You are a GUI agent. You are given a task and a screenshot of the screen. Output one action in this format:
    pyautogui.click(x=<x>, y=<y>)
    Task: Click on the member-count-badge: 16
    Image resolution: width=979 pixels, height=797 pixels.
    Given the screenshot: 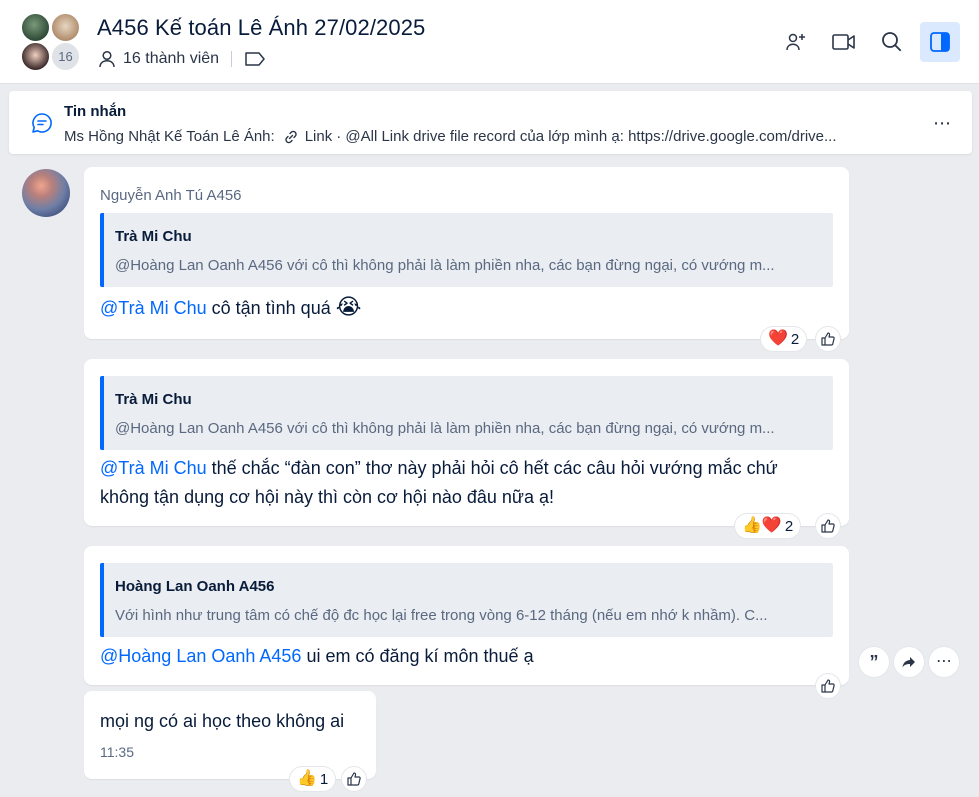 What is the action you would take?
    pyautogui.click(x=65, y=56)
    